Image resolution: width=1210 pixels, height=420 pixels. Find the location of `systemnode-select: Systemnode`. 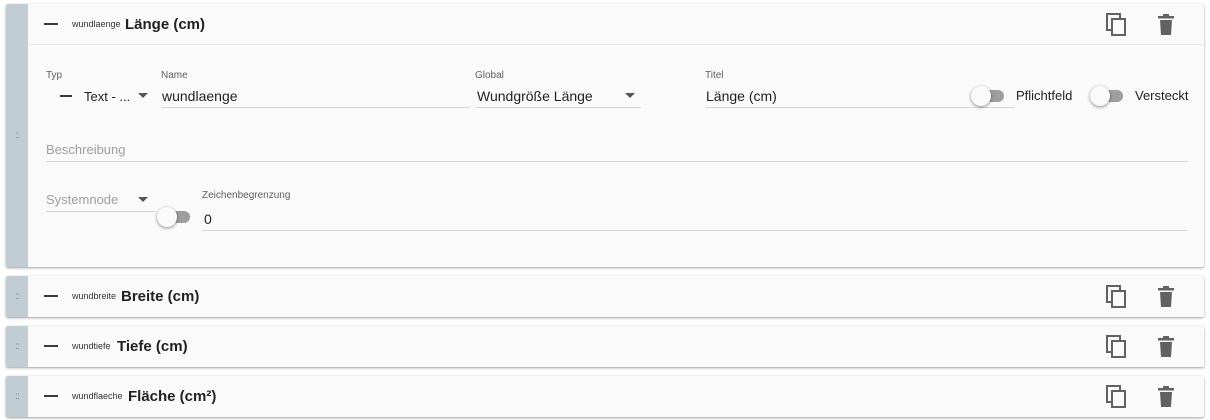

systemnode-select: Systemnode is located at coordinates (101, 200).